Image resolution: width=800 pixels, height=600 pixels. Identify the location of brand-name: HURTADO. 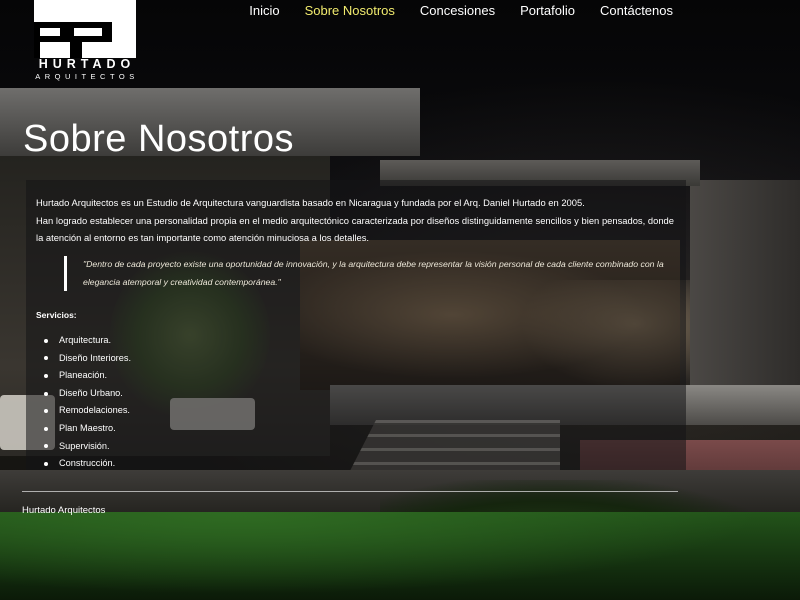
(87, 64).